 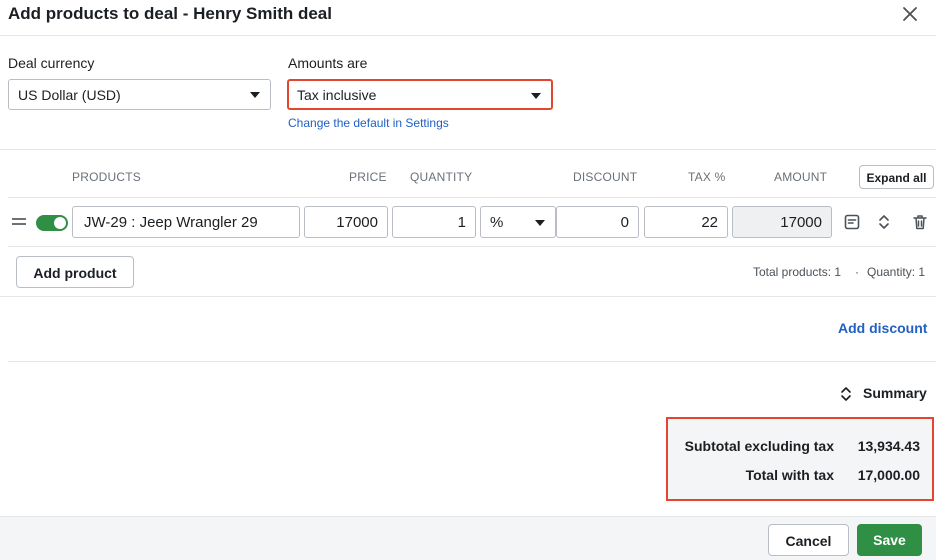 What do you see at coordinates (52, 223) in the screenshot?
I see `product-enabled-toggle` at bounding box center [52, 223].